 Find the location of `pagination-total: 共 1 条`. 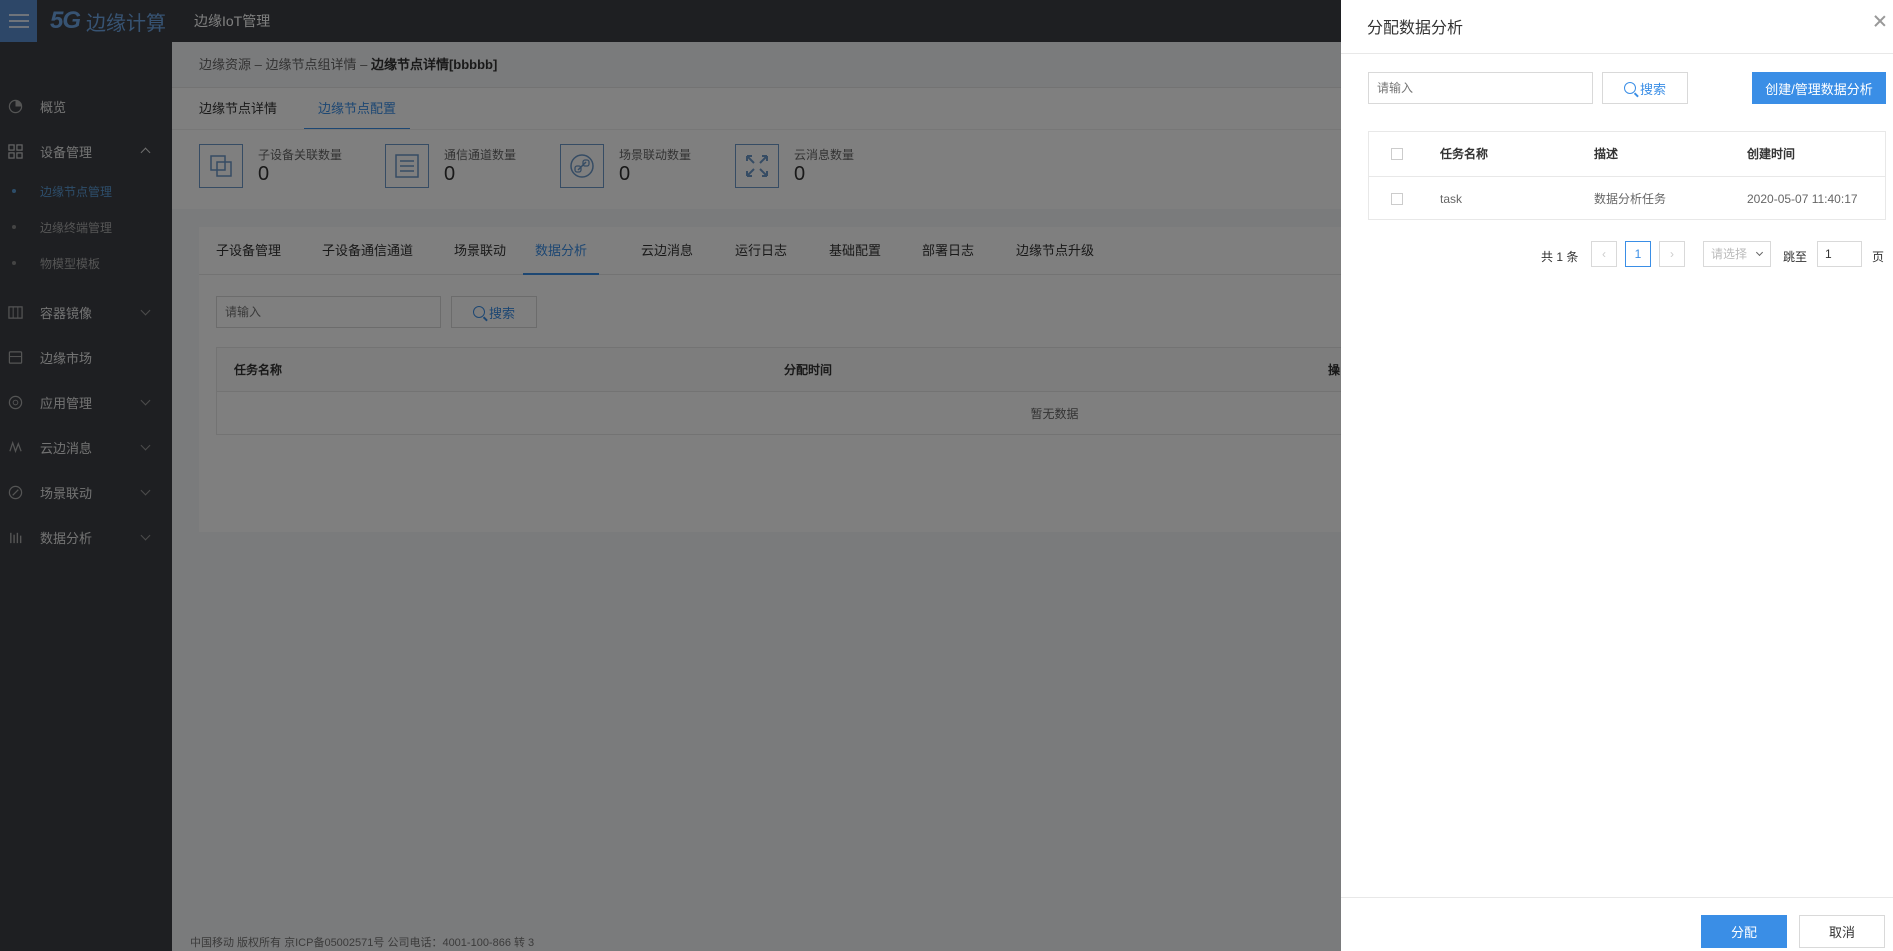

pagination-total: 共 1 条 is located at coordinates (1560, 257).